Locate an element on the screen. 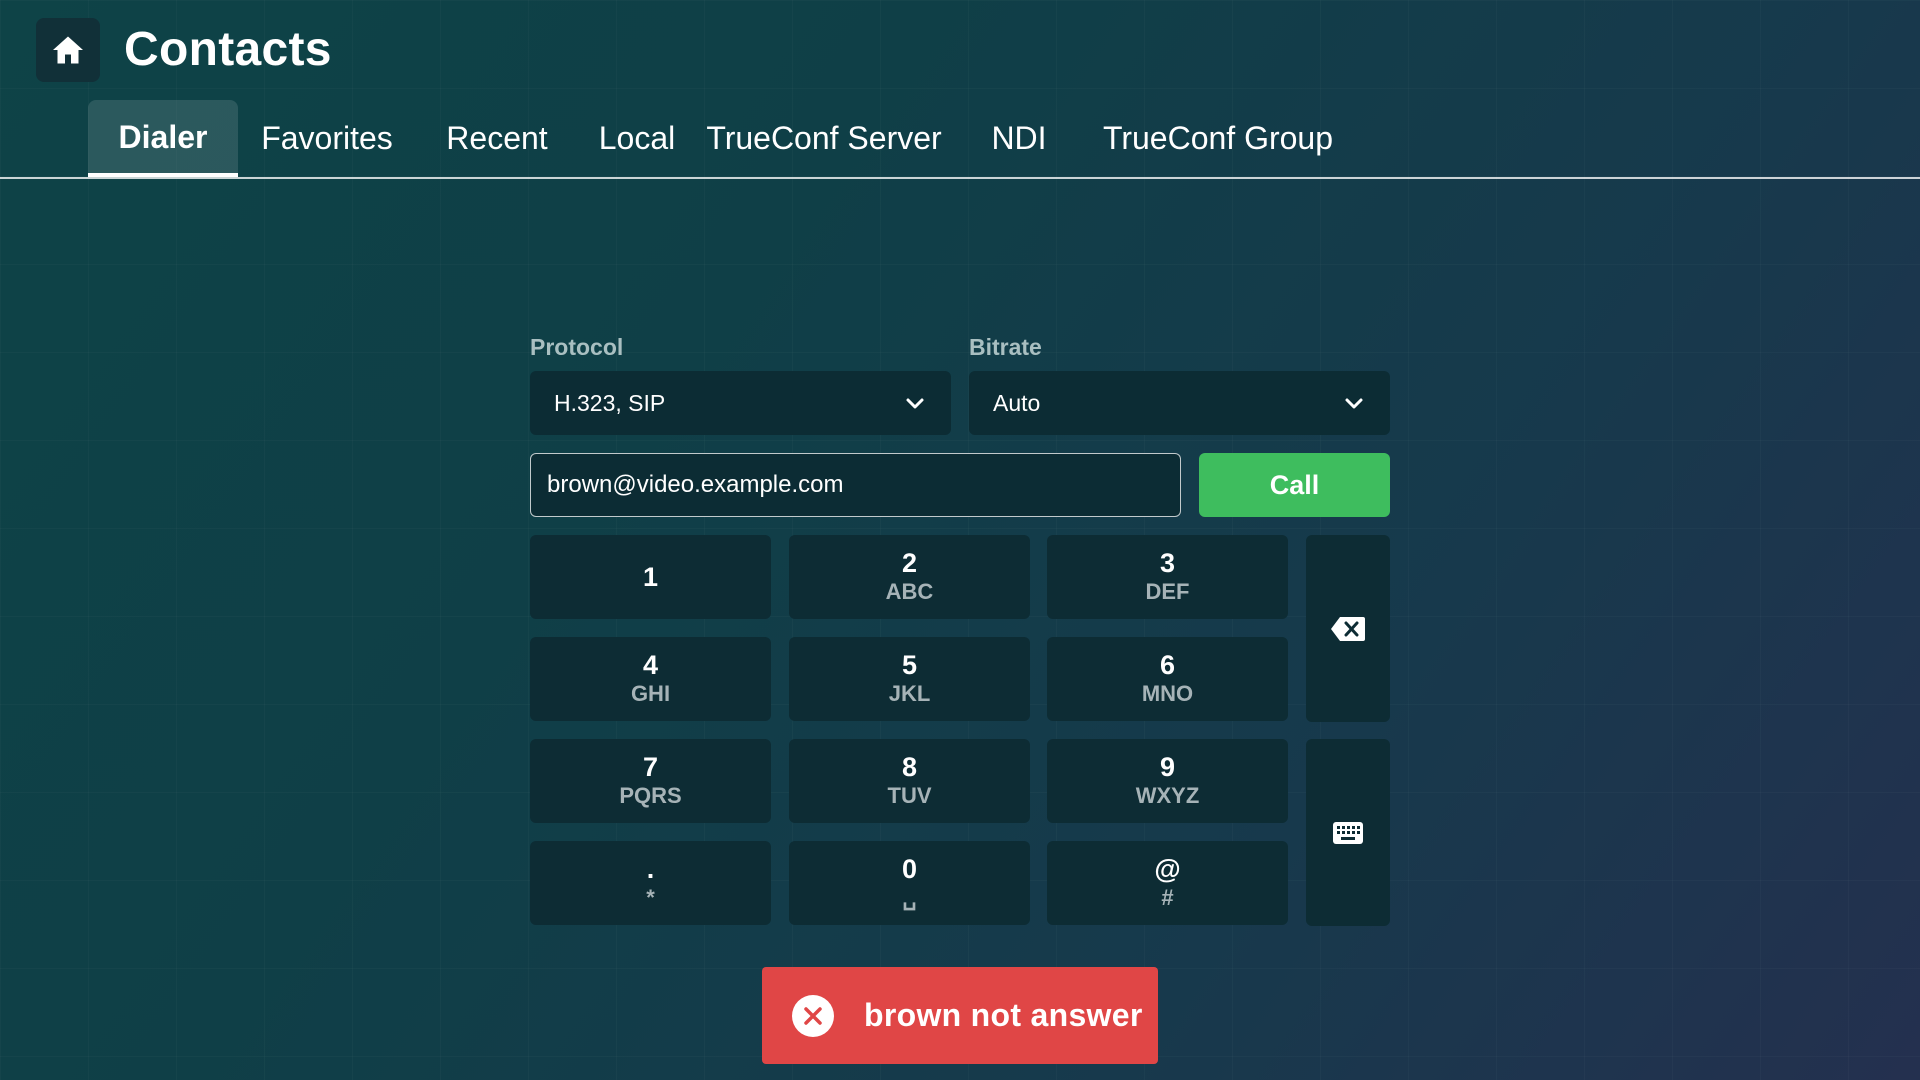 The height and width of the screenshot is (1080, 1920). key-letters: * is located at coordinates (650, 897).